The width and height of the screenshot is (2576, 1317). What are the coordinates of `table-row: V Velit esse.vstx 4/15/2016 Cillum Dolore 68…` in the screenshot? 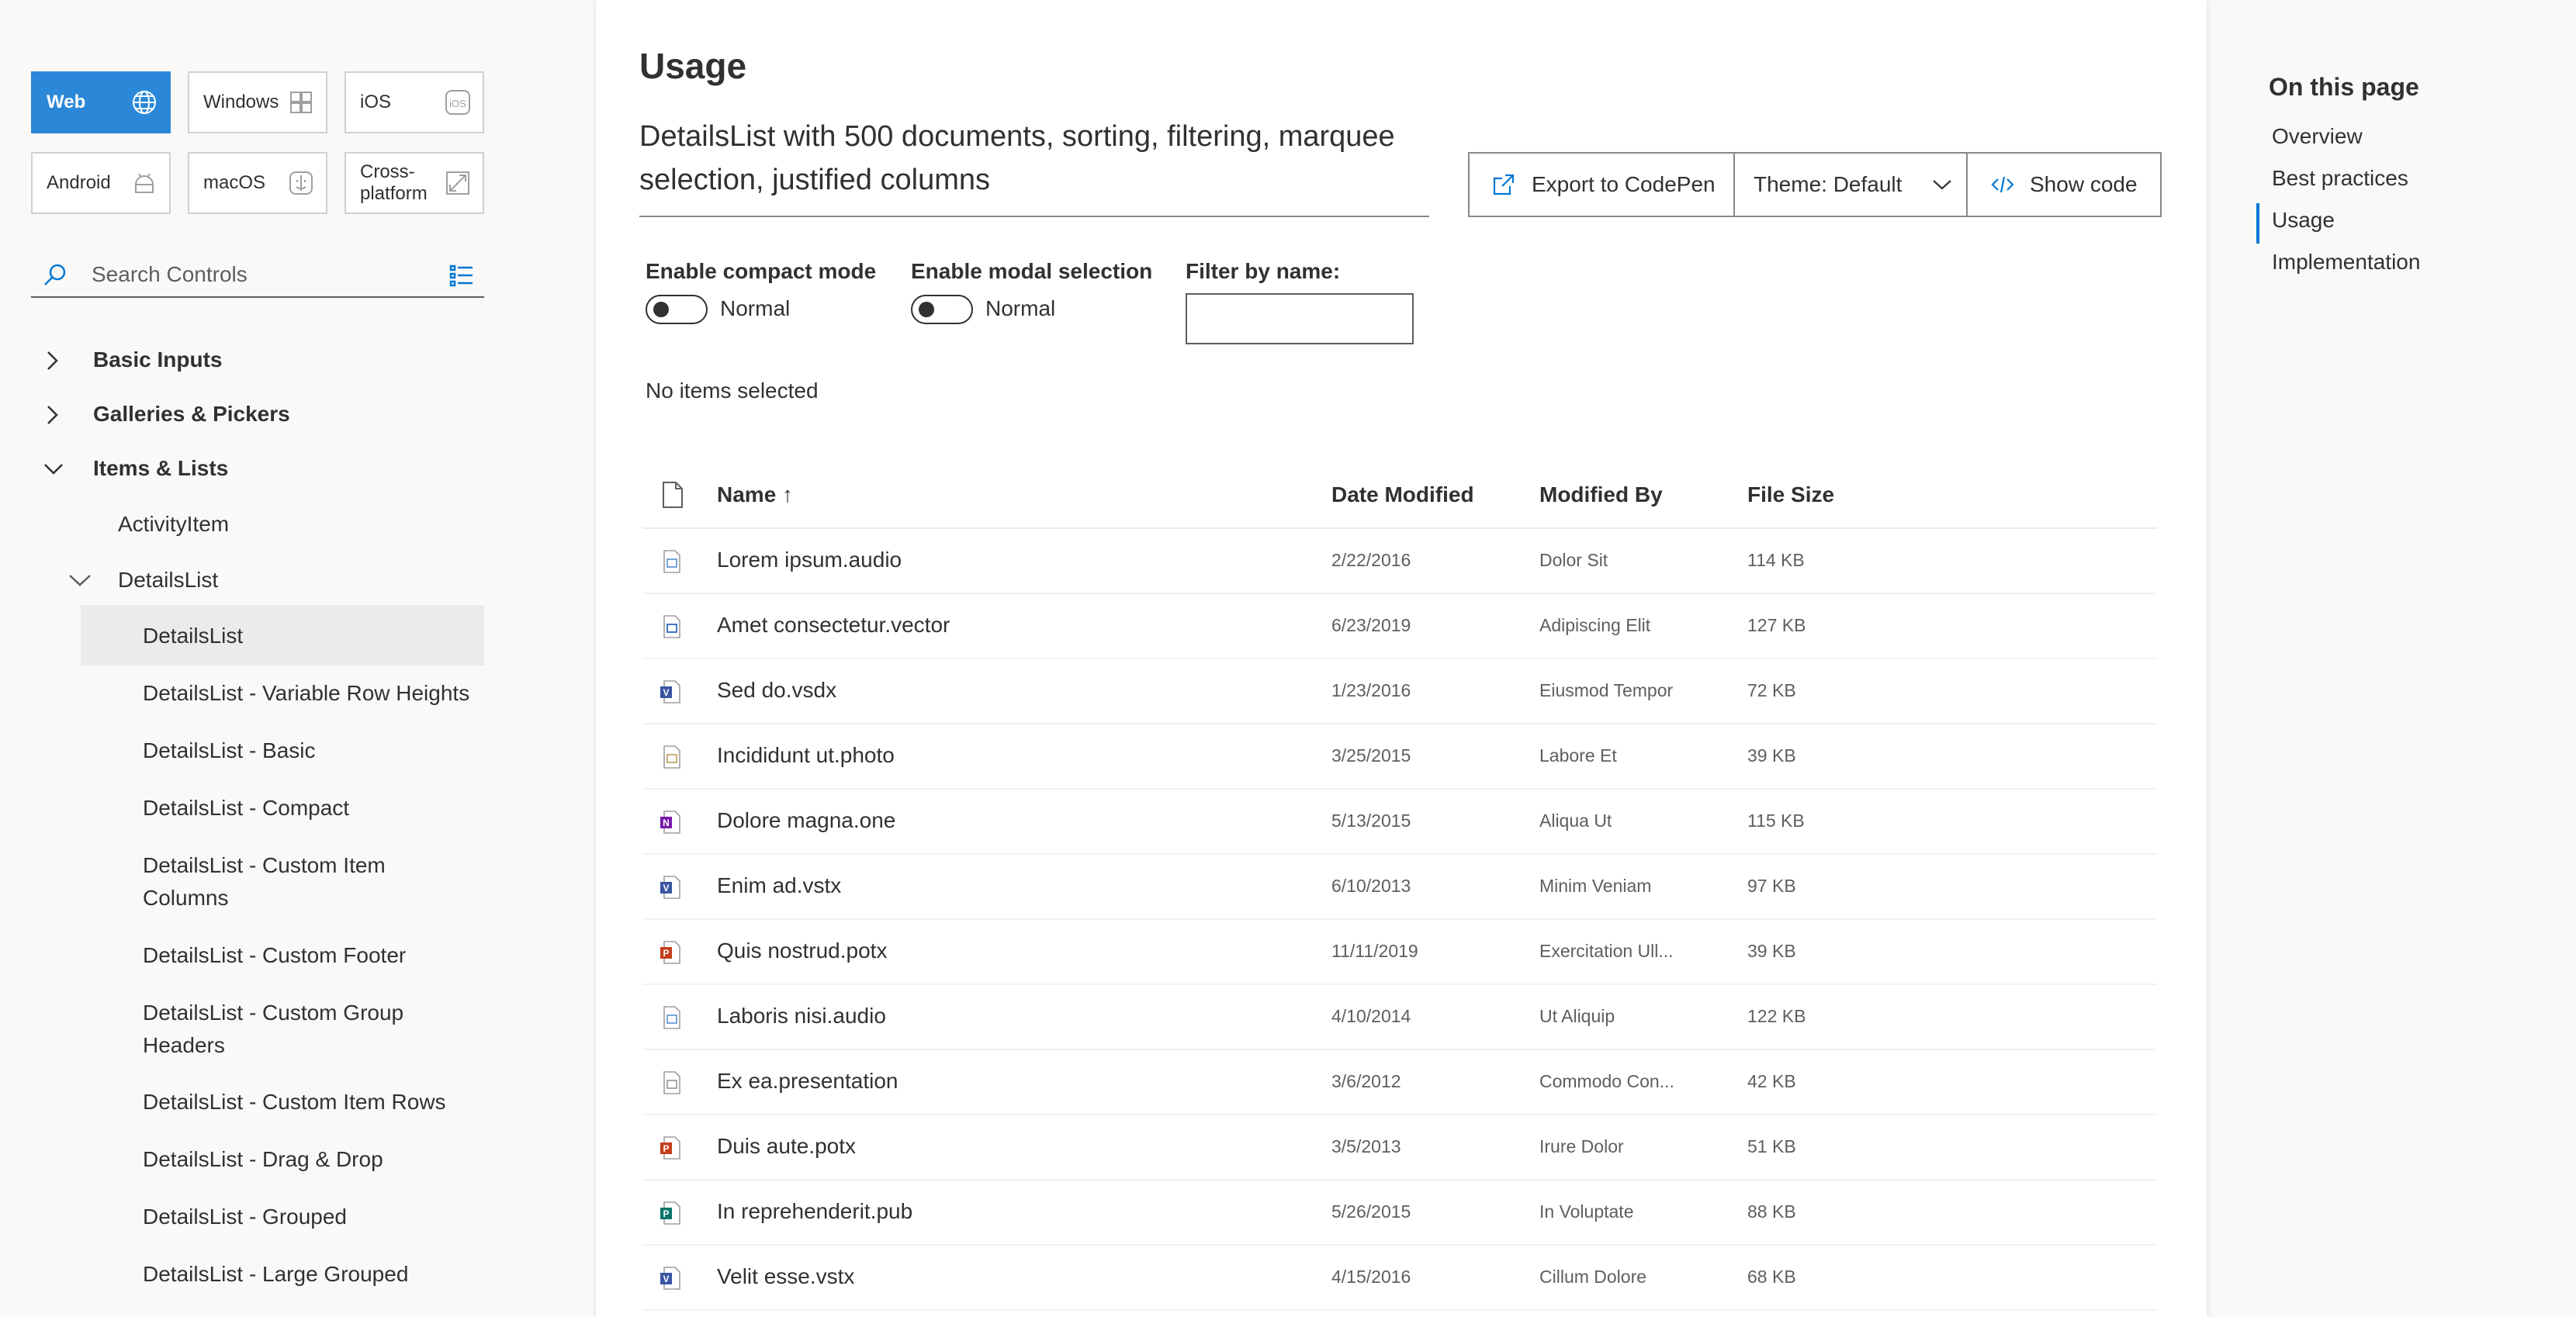 It's located at (1399, 1278).